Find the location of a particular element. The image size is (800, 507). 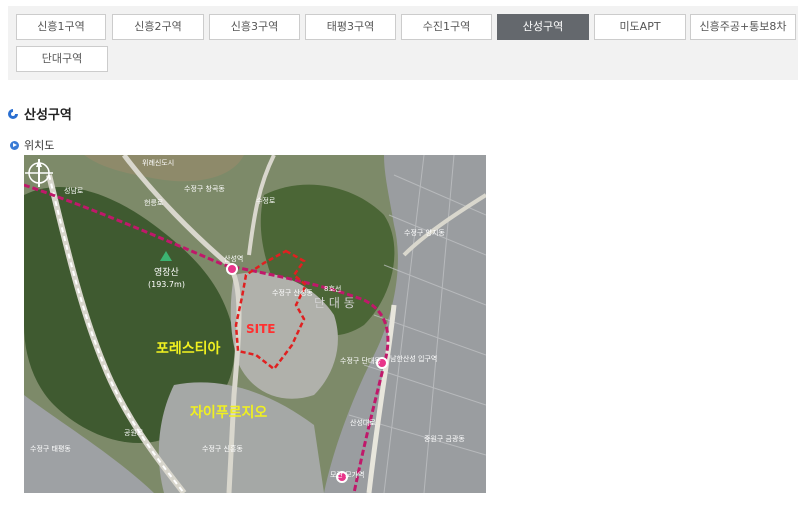

dong-taepyeong-label: 수정구 태평동 is located at coordinates (50, 448).